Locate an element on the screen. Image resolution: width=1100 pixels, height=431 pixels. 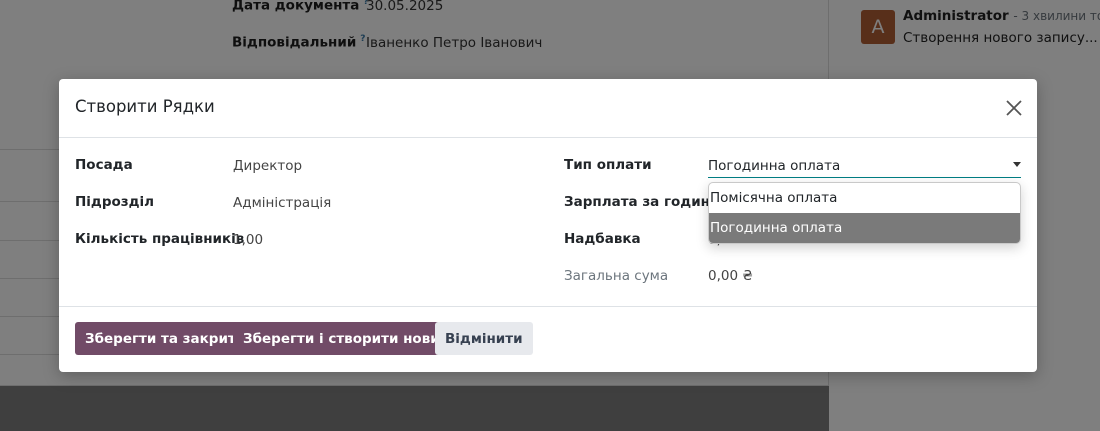
close-button is located at coordinates (1014, 108).